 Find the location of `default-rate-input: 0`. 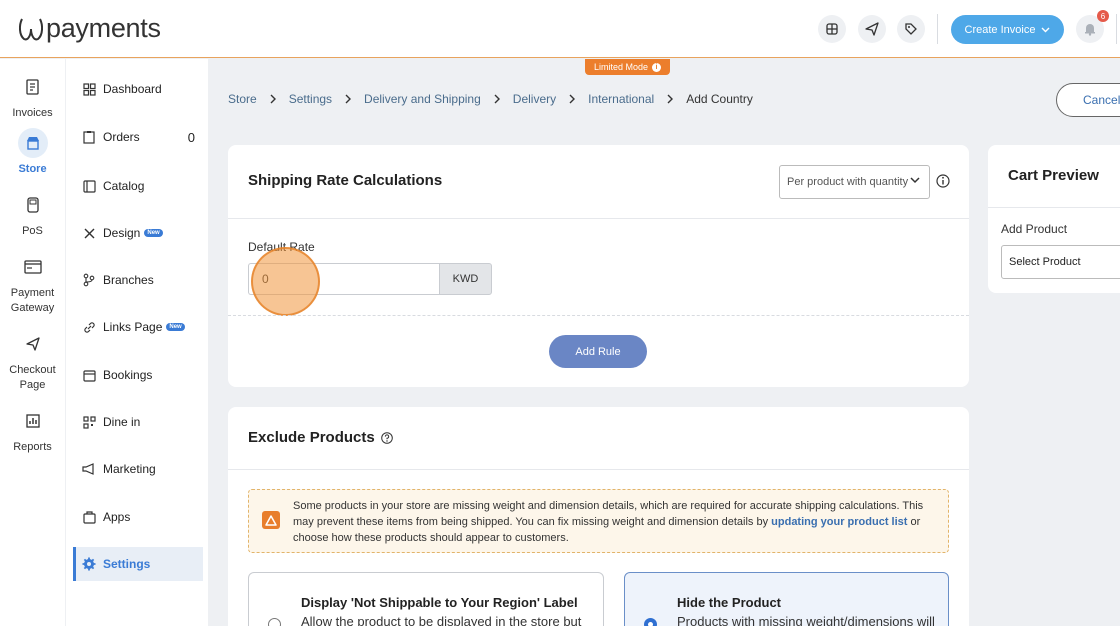

default-rate-input: 0 is located at coordinates (344, 279).